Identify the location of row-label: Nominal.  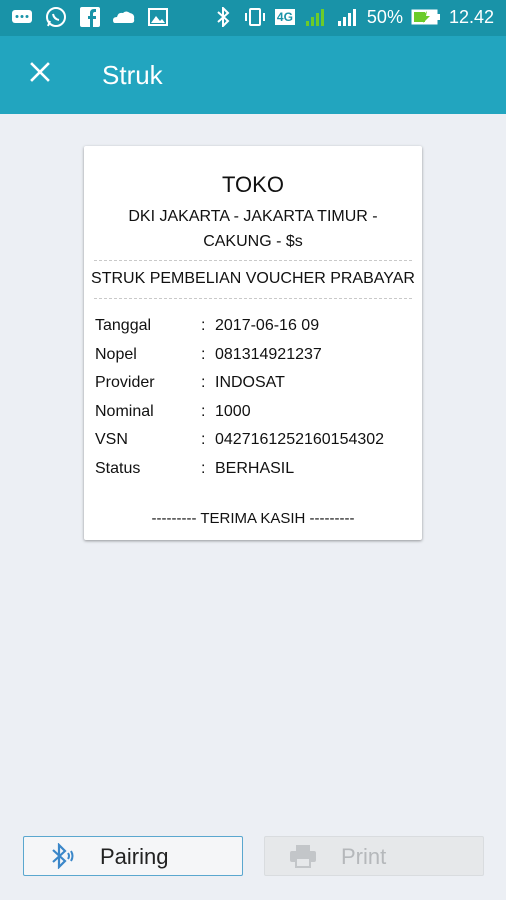
(124, 411).